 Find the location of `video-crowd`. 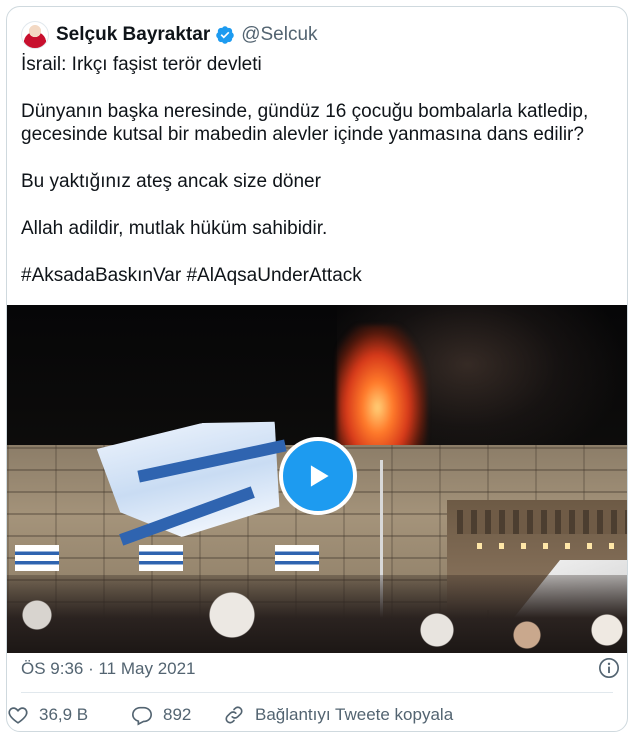

video-crowd is located at coordinates (317, 614).